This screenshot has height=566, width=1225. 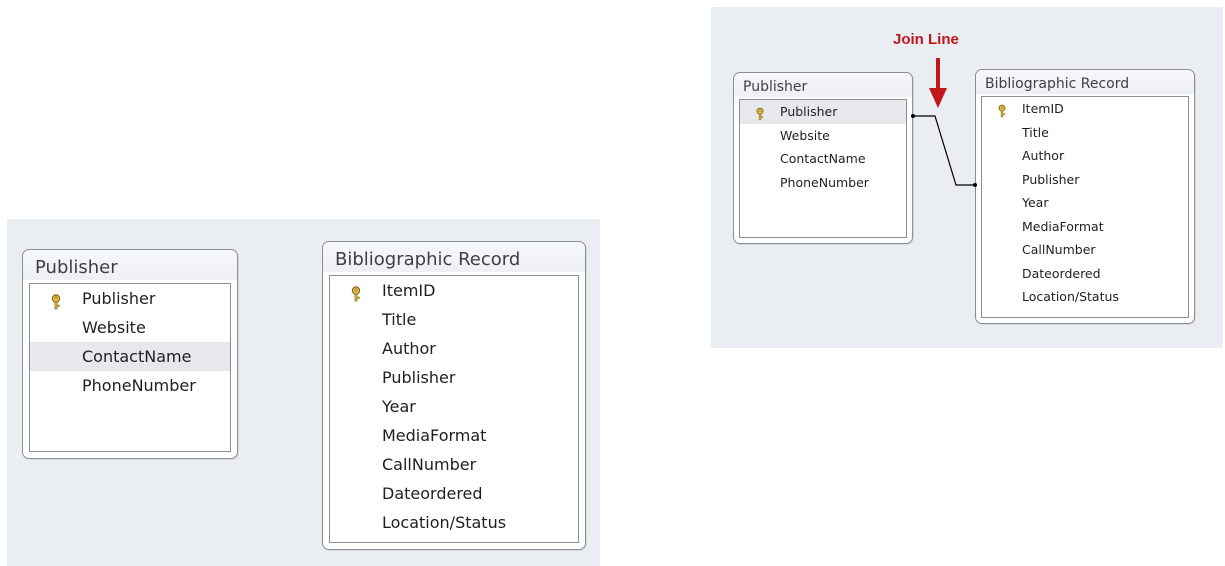 What do you see at coordinates (944, 150) in the screenshot?
I see `join-line` at bounding box center [944, 150].